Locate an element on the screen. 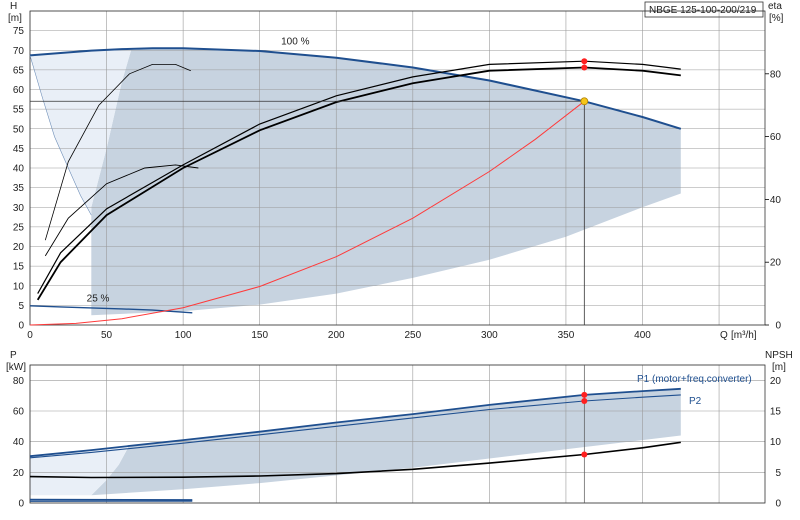 The image size is (800, 520). head-axis-unit: [m] is located at coordinates (15, 18).